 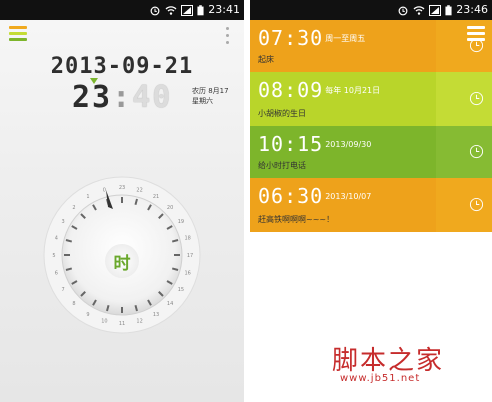 What do you see at coordinates (291, 196) in the screenshot?
I see `alarm-time-value: 06:30` at bounding box center [291, 196].